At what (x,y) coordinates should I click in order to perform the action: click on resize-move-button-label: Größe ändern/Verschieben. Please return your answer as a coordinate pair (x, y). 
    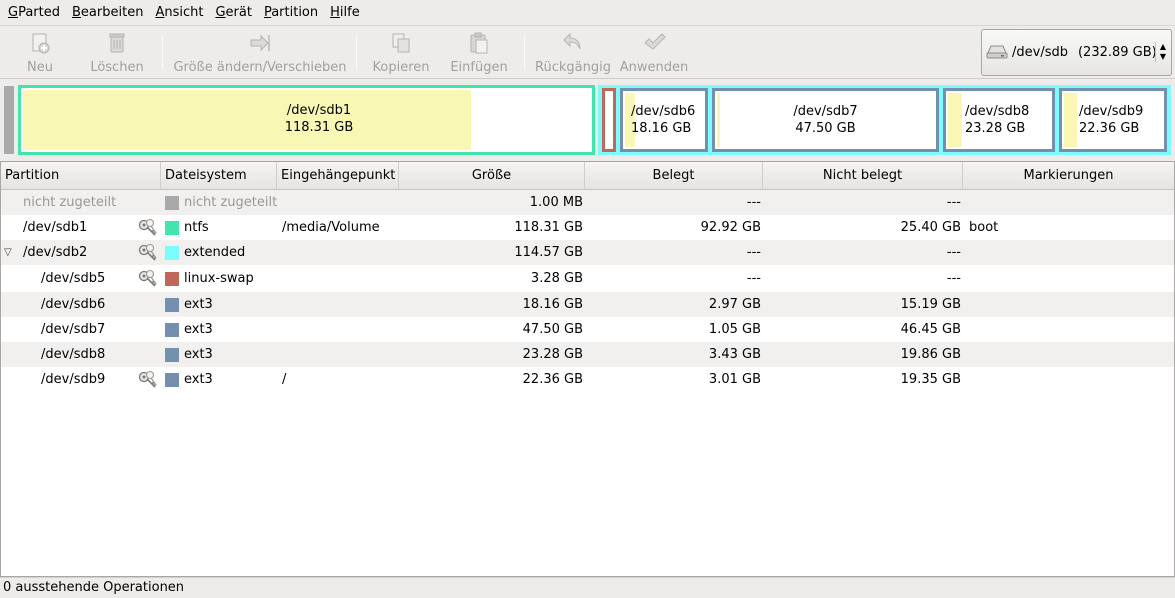
    Looking at the image, I should click on (260, 67).